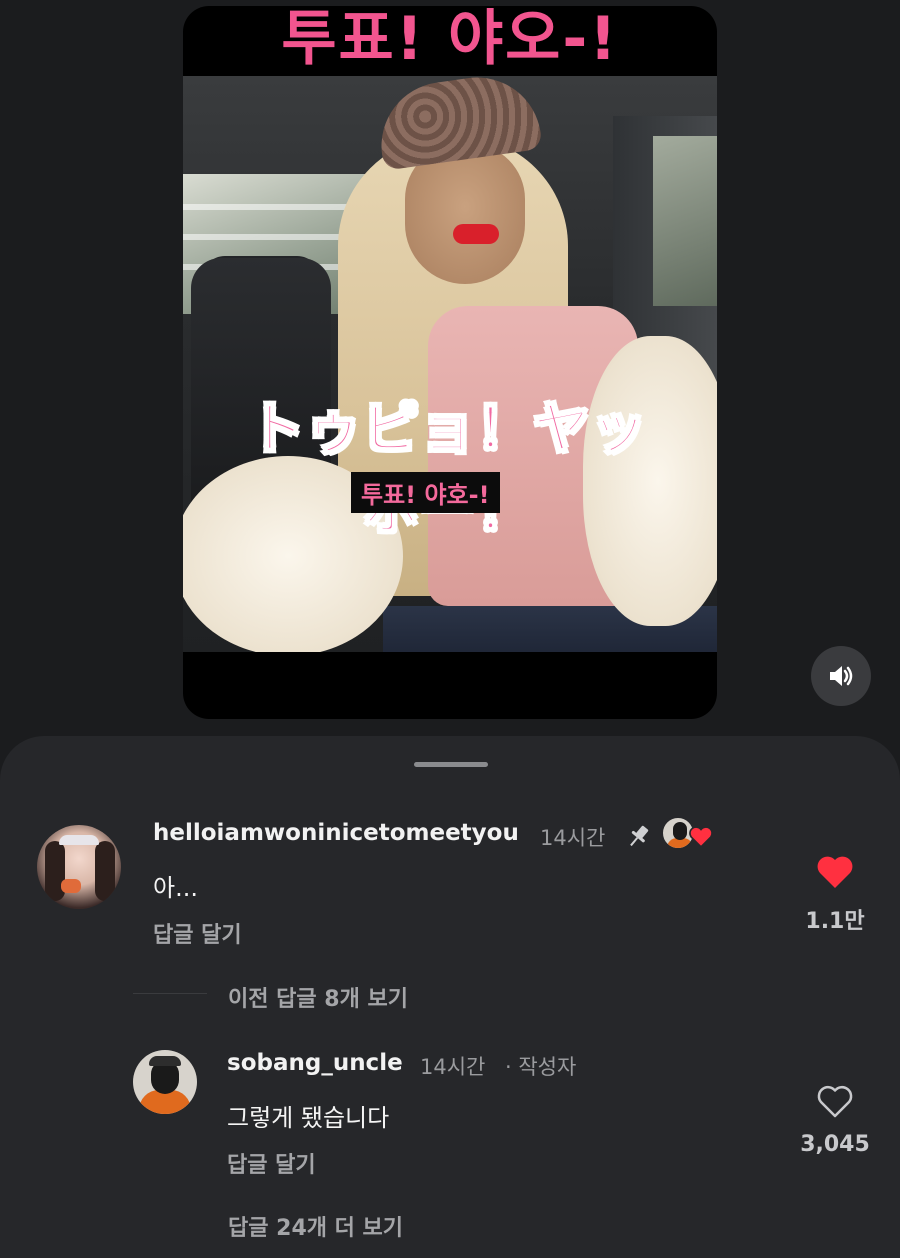  I want to click on comment-text: 그렇게 됐습니다, so click(308, 1118).